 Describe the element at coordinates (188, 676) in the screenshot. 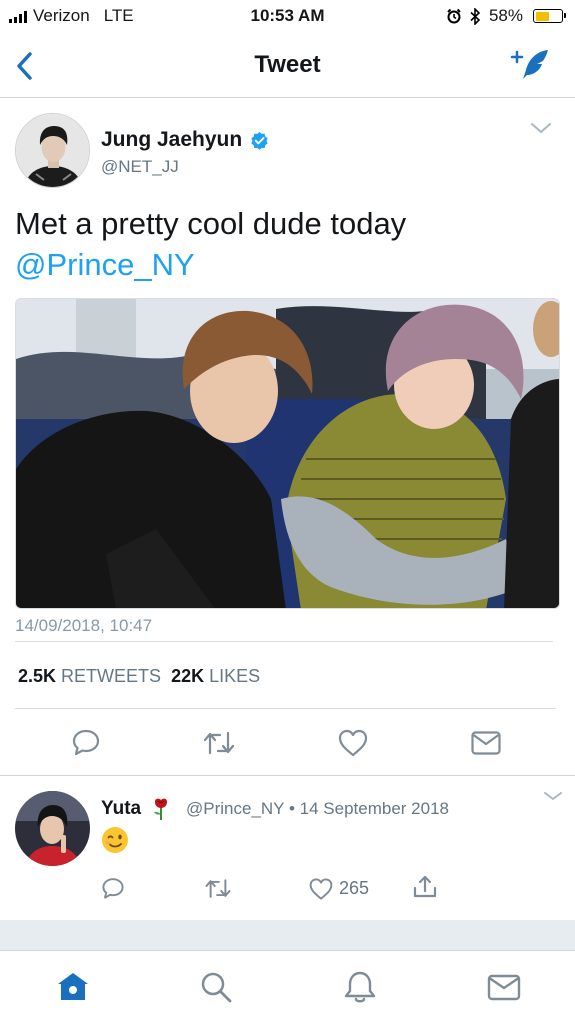

I see `likes-count: 22K` at that location.